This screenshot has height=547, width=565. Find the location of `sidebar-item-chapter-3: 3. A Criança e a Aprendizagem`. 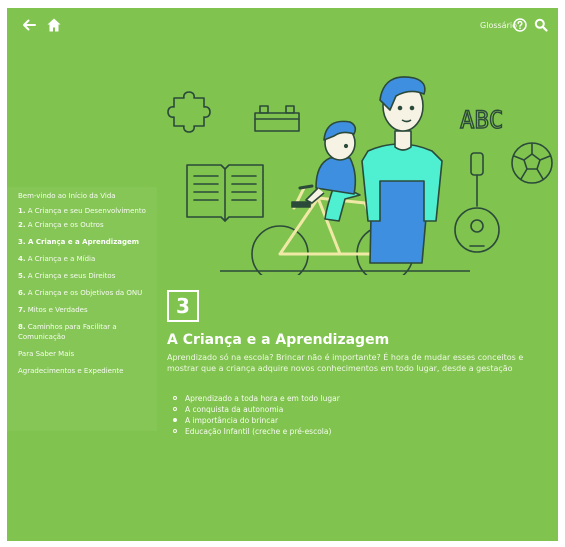

sidebar-item-chapter-3: 3. A Criança e a Aprendizagem is located at coordinates (82, 242).